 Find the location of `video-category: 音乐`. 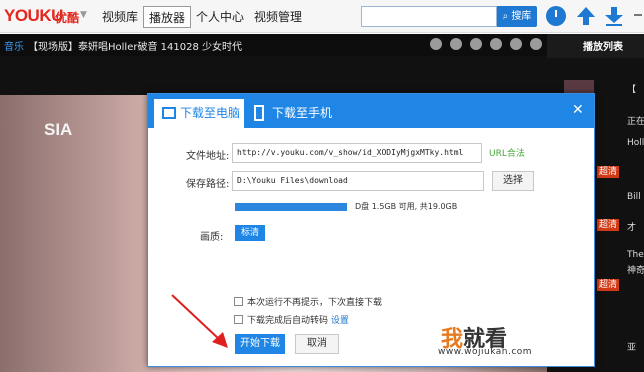

video-category: 音乐 is located at coordinates (14, 45).